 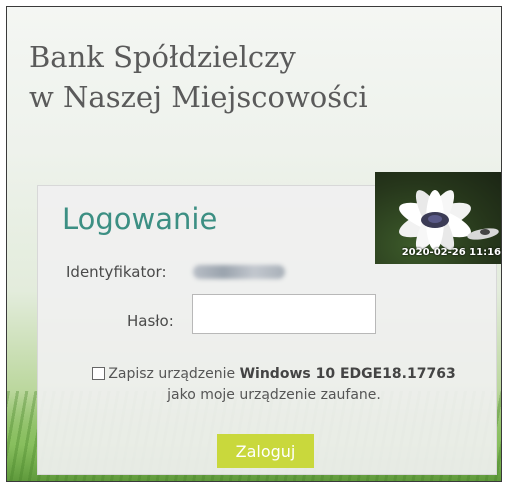 I want to click on remember-suffix: jako moje urządzenie zaufane., so click(x=274, y=395).